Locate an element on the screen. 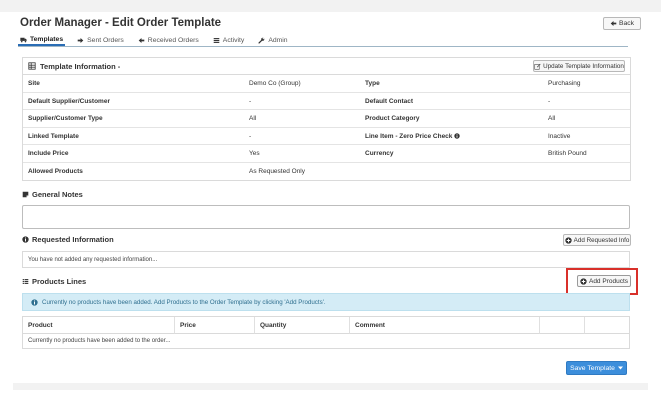 This screenshot has width=661, height=417. tab-templates-label: Templates is located at coordinates (47, 39).